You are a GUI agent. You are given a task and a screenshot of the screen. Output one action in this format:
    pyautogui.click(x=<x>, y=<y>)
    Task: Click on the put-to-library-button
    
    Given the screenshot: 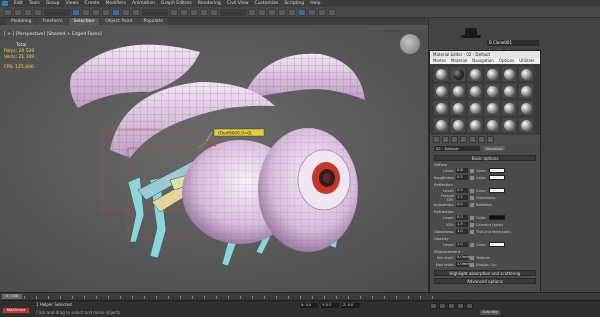 What is the action you would take?
    pyautogui.click(x=472, y=139)
    